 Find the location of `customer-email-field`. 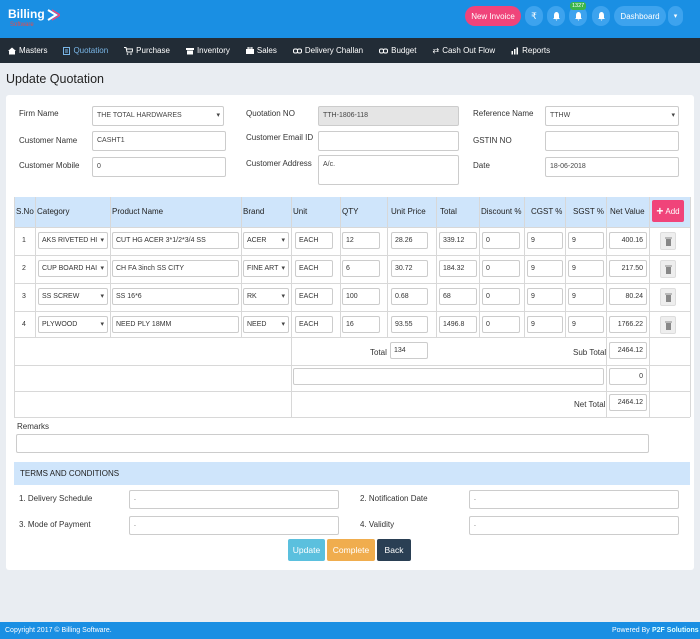

customer-email-field is located at coordinates (388, 141).